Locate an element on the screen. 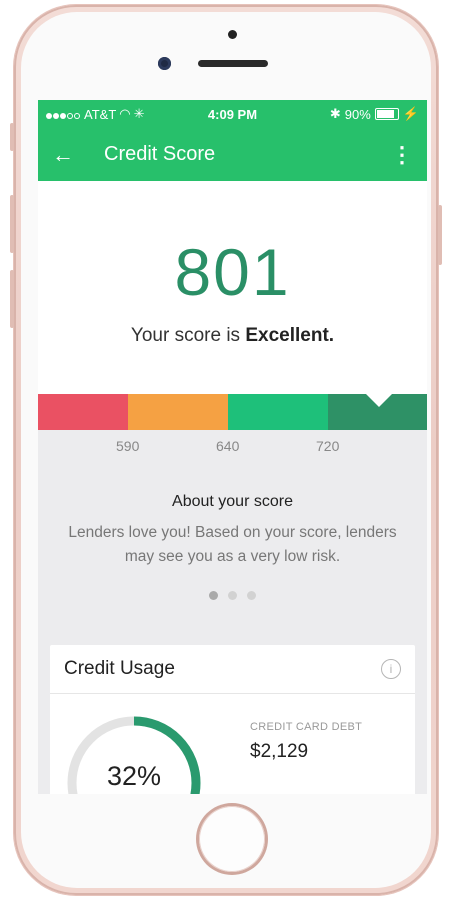 The height and width of the screenshot is (901, 452). scale-ticks: 590 640 720 is located at coordinates (232, 445).